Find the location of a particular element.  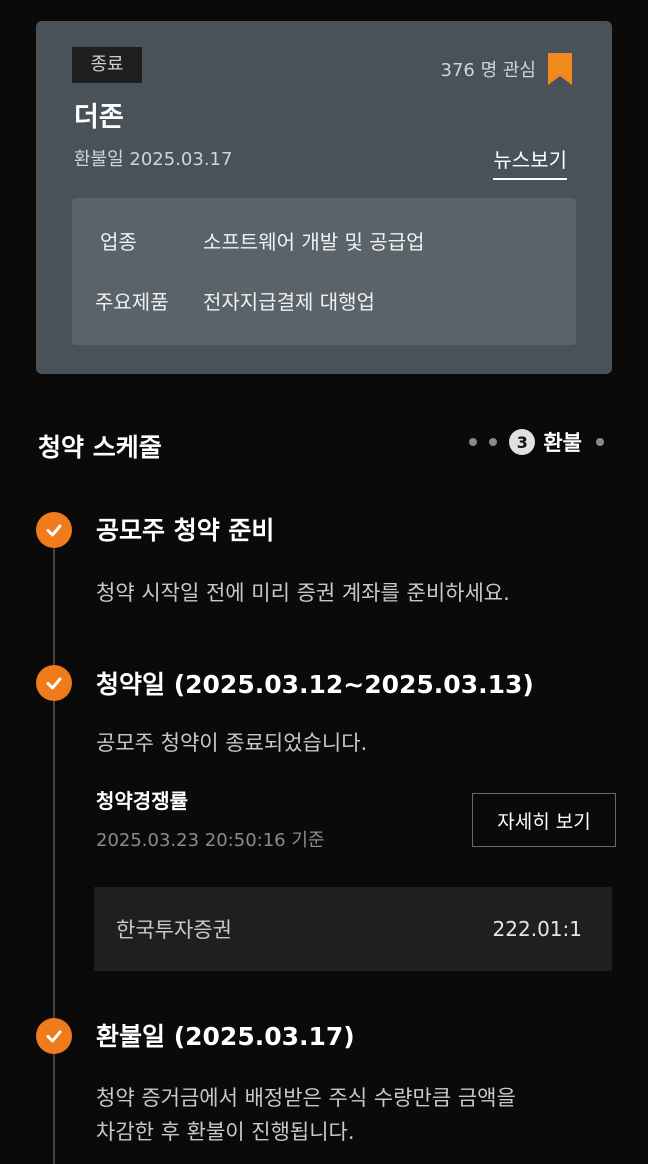

step-title: 공모주 청약 준비 is located at coordinates (185, 530).